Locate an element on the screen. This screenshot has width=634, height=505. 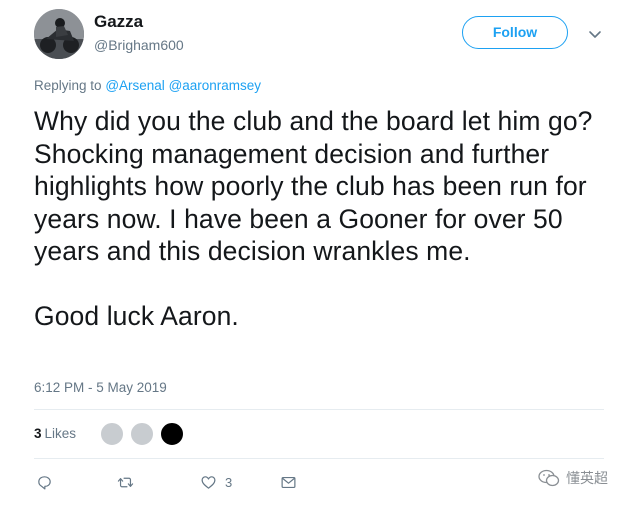
direct-message-button is located at coordinates (288, 482).